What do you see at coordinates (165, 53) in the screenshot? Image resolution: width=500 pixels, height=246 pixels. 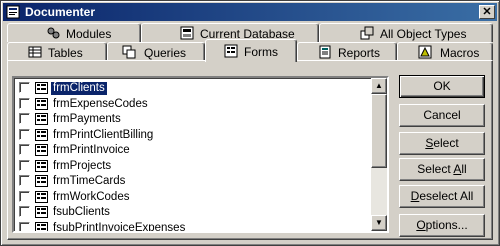 I see `tab-queries-label: Queries` at bounding box center [165, 53].